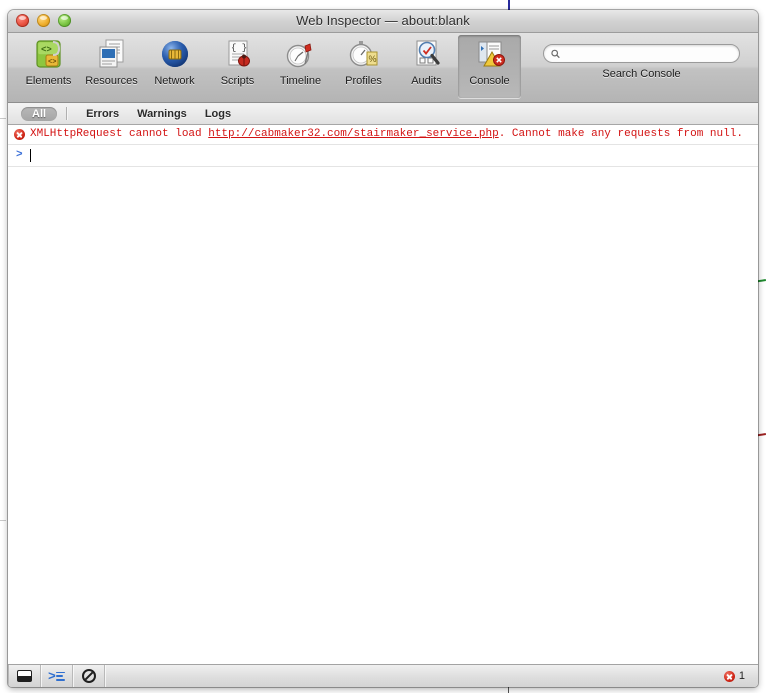 Image resolution: width=766 pixels, height=693 pixels. What do you see at coordinates (3, 520) in the screenshot?
I see `background-tick-lower` at bounding box center [3, 520].